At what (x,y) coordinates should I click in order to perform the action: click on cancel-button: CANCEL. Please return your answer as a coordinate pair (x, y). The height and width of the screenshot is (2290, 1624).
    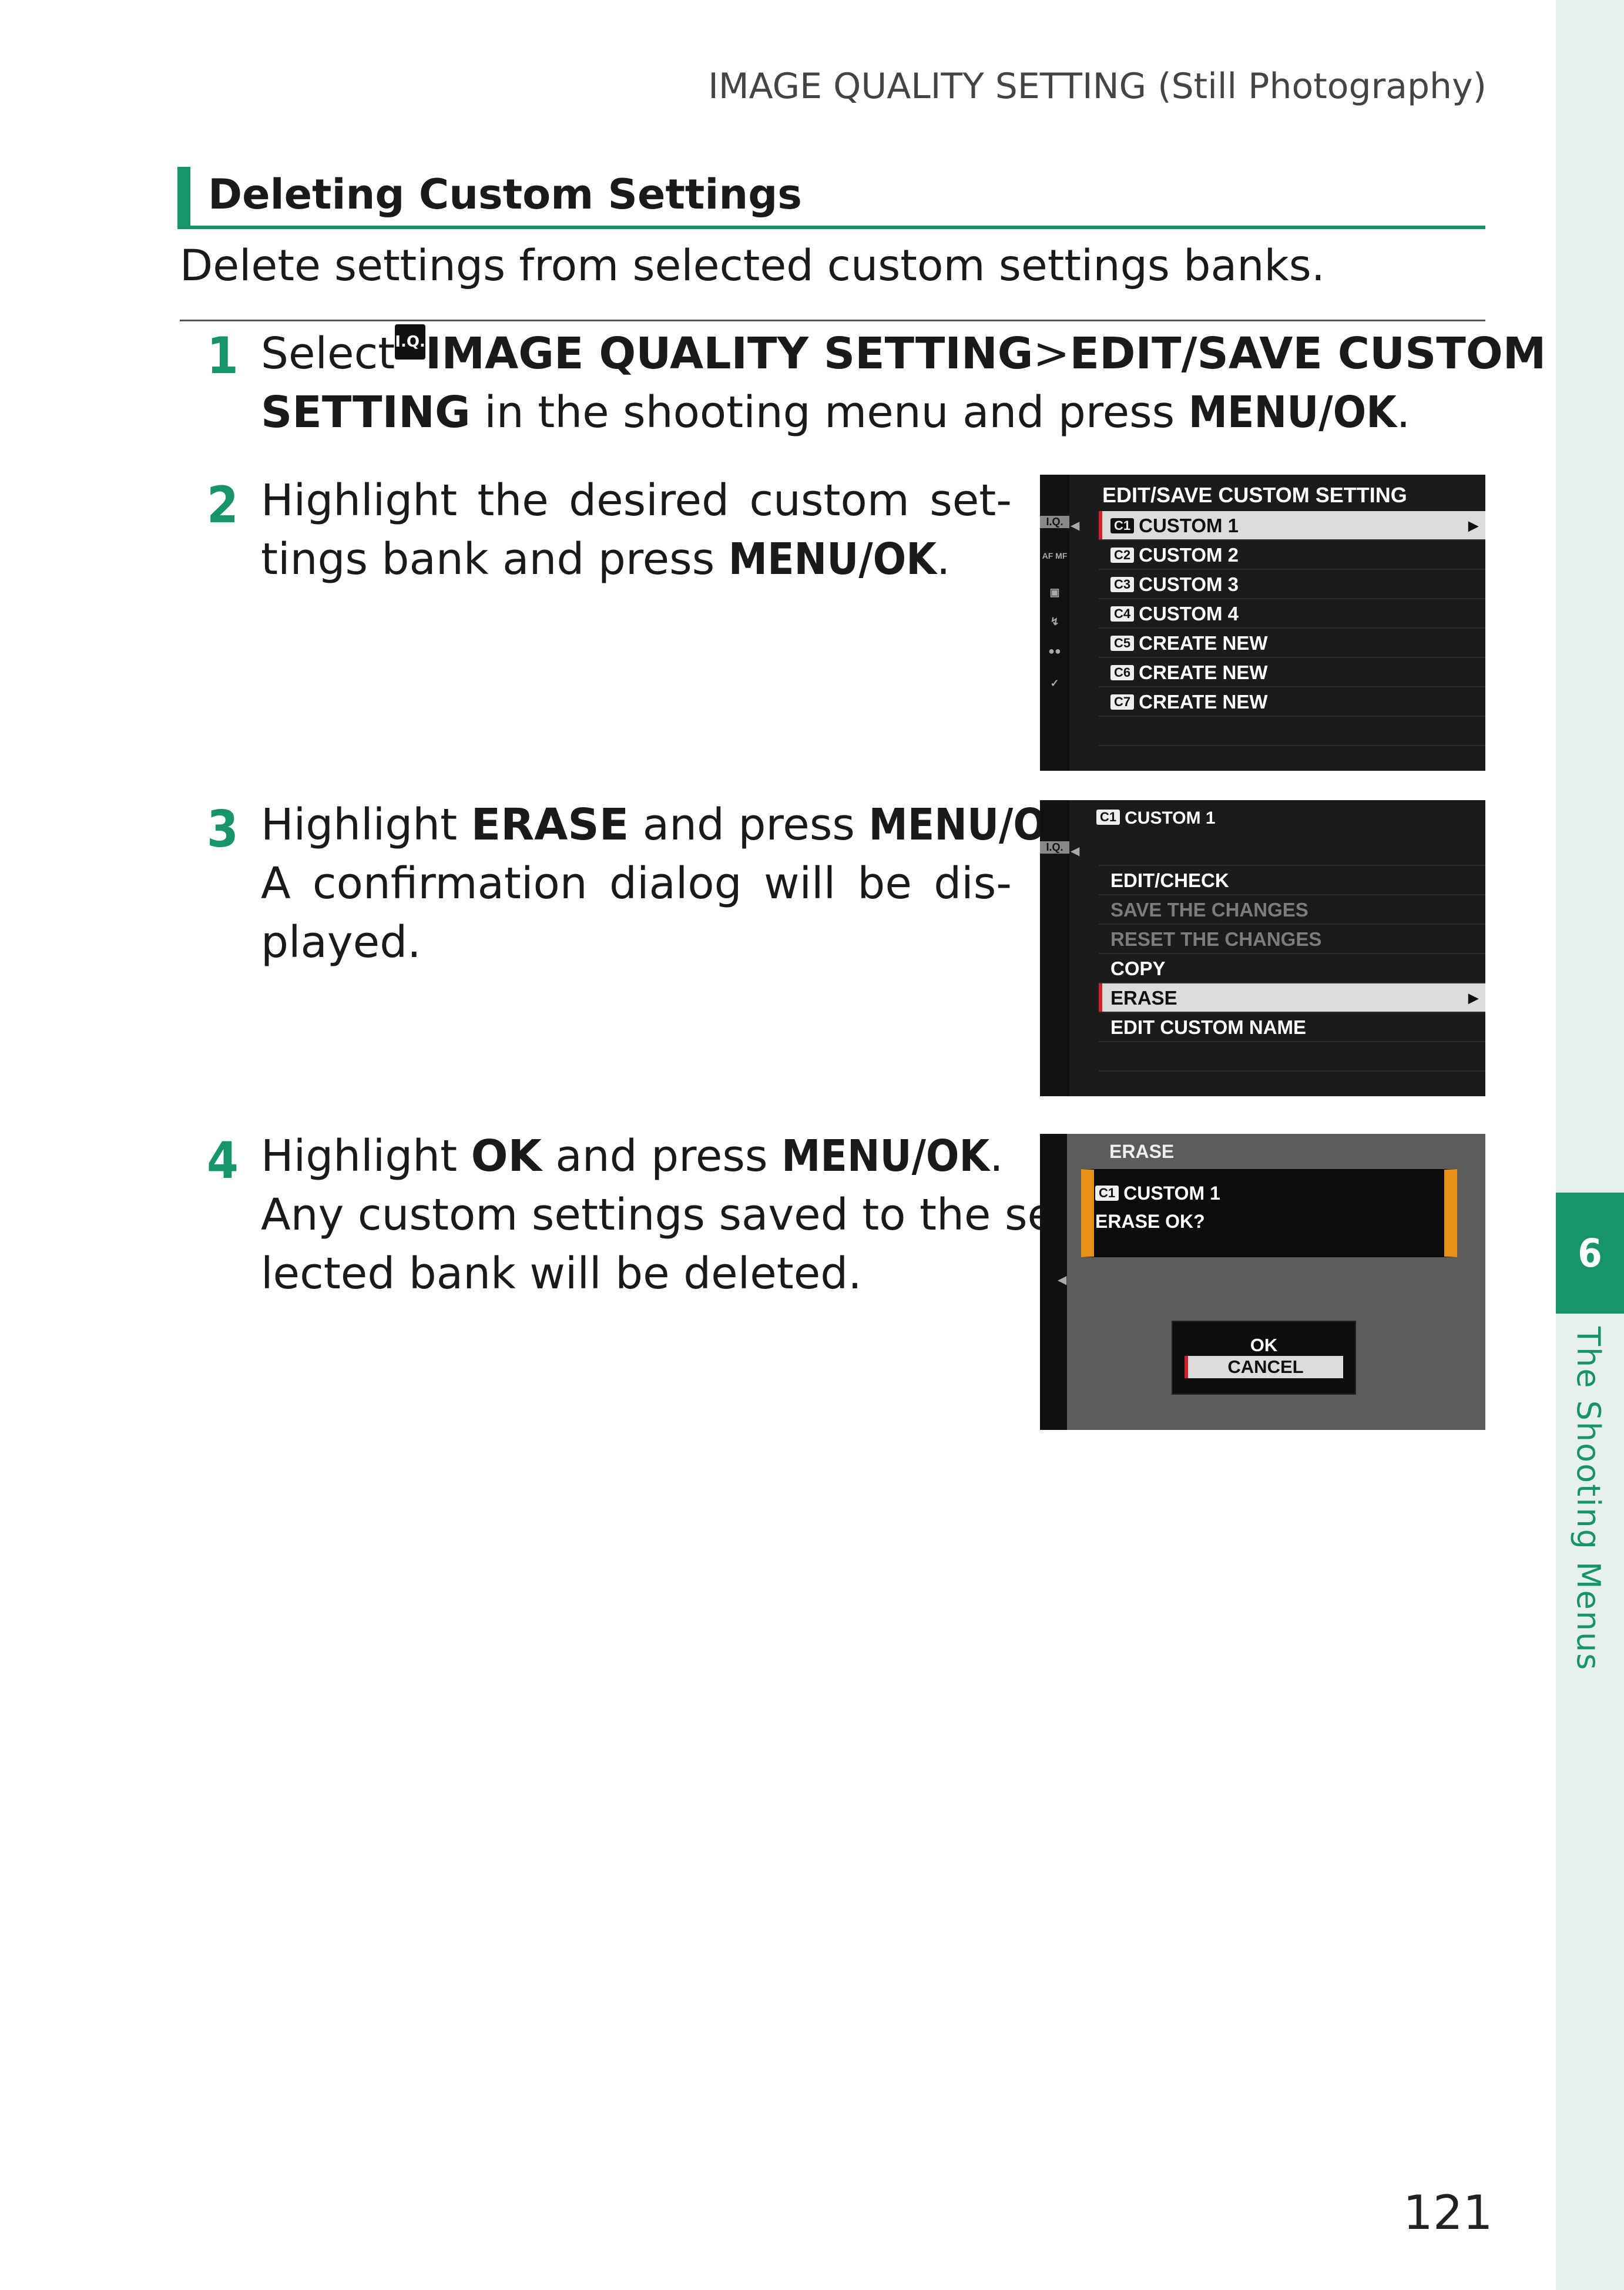
    Looking at the image, I should click on (1264, 1367).